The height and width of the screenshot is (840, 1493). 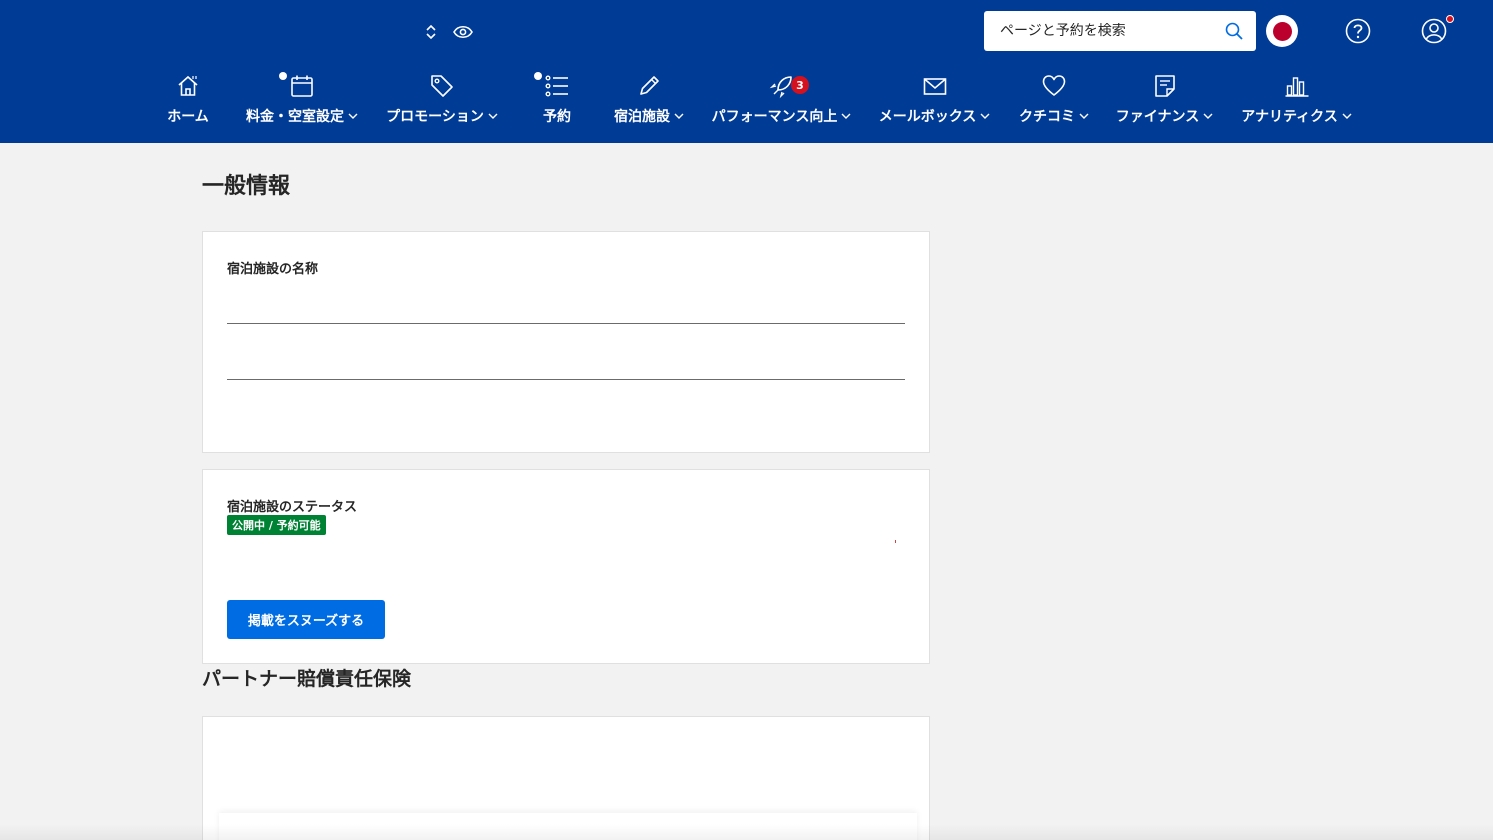 I want to click on nav-item-finance: ファイナンス, so click(x=1164, y=102).